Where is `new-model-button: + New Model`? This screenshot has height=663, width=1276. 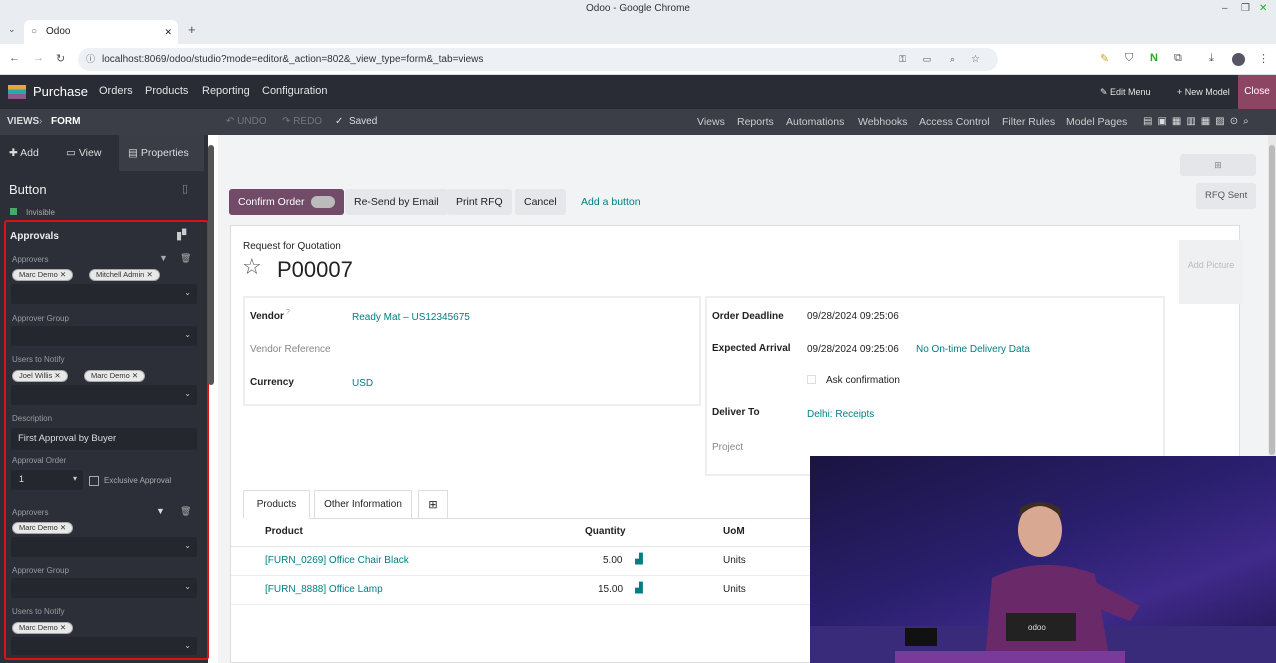
new-model-button: + New Model is located at coordinates (1203, 92).